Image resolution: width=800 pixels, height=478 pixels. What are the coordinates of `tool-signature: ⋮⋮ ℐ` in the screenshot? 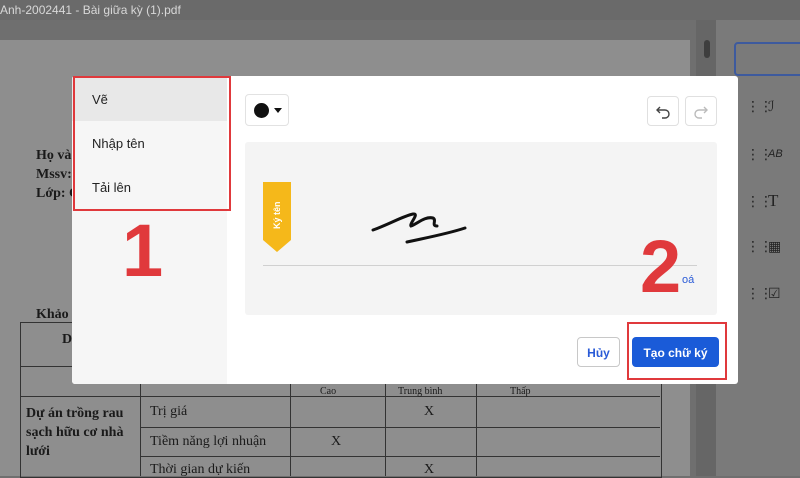 It's located at (770, 111).